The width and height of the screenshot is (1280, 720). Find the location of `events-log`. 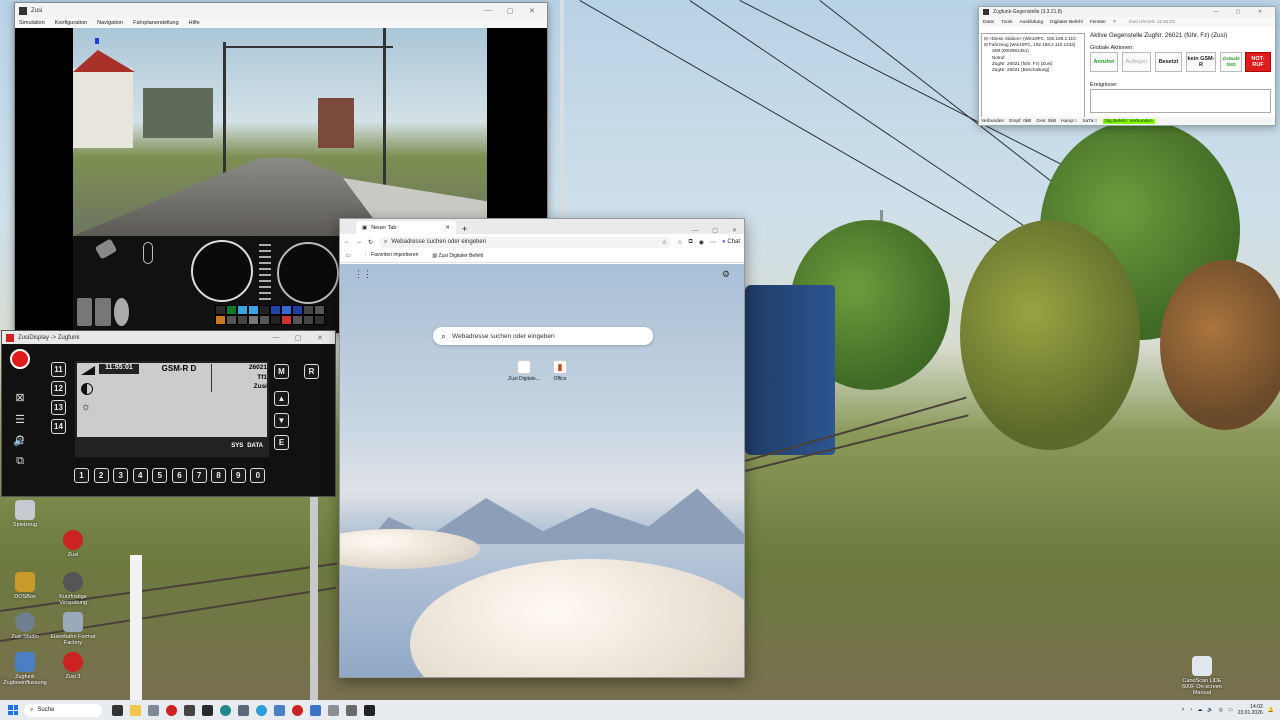

events-log is located at coordinates (1180, 101).